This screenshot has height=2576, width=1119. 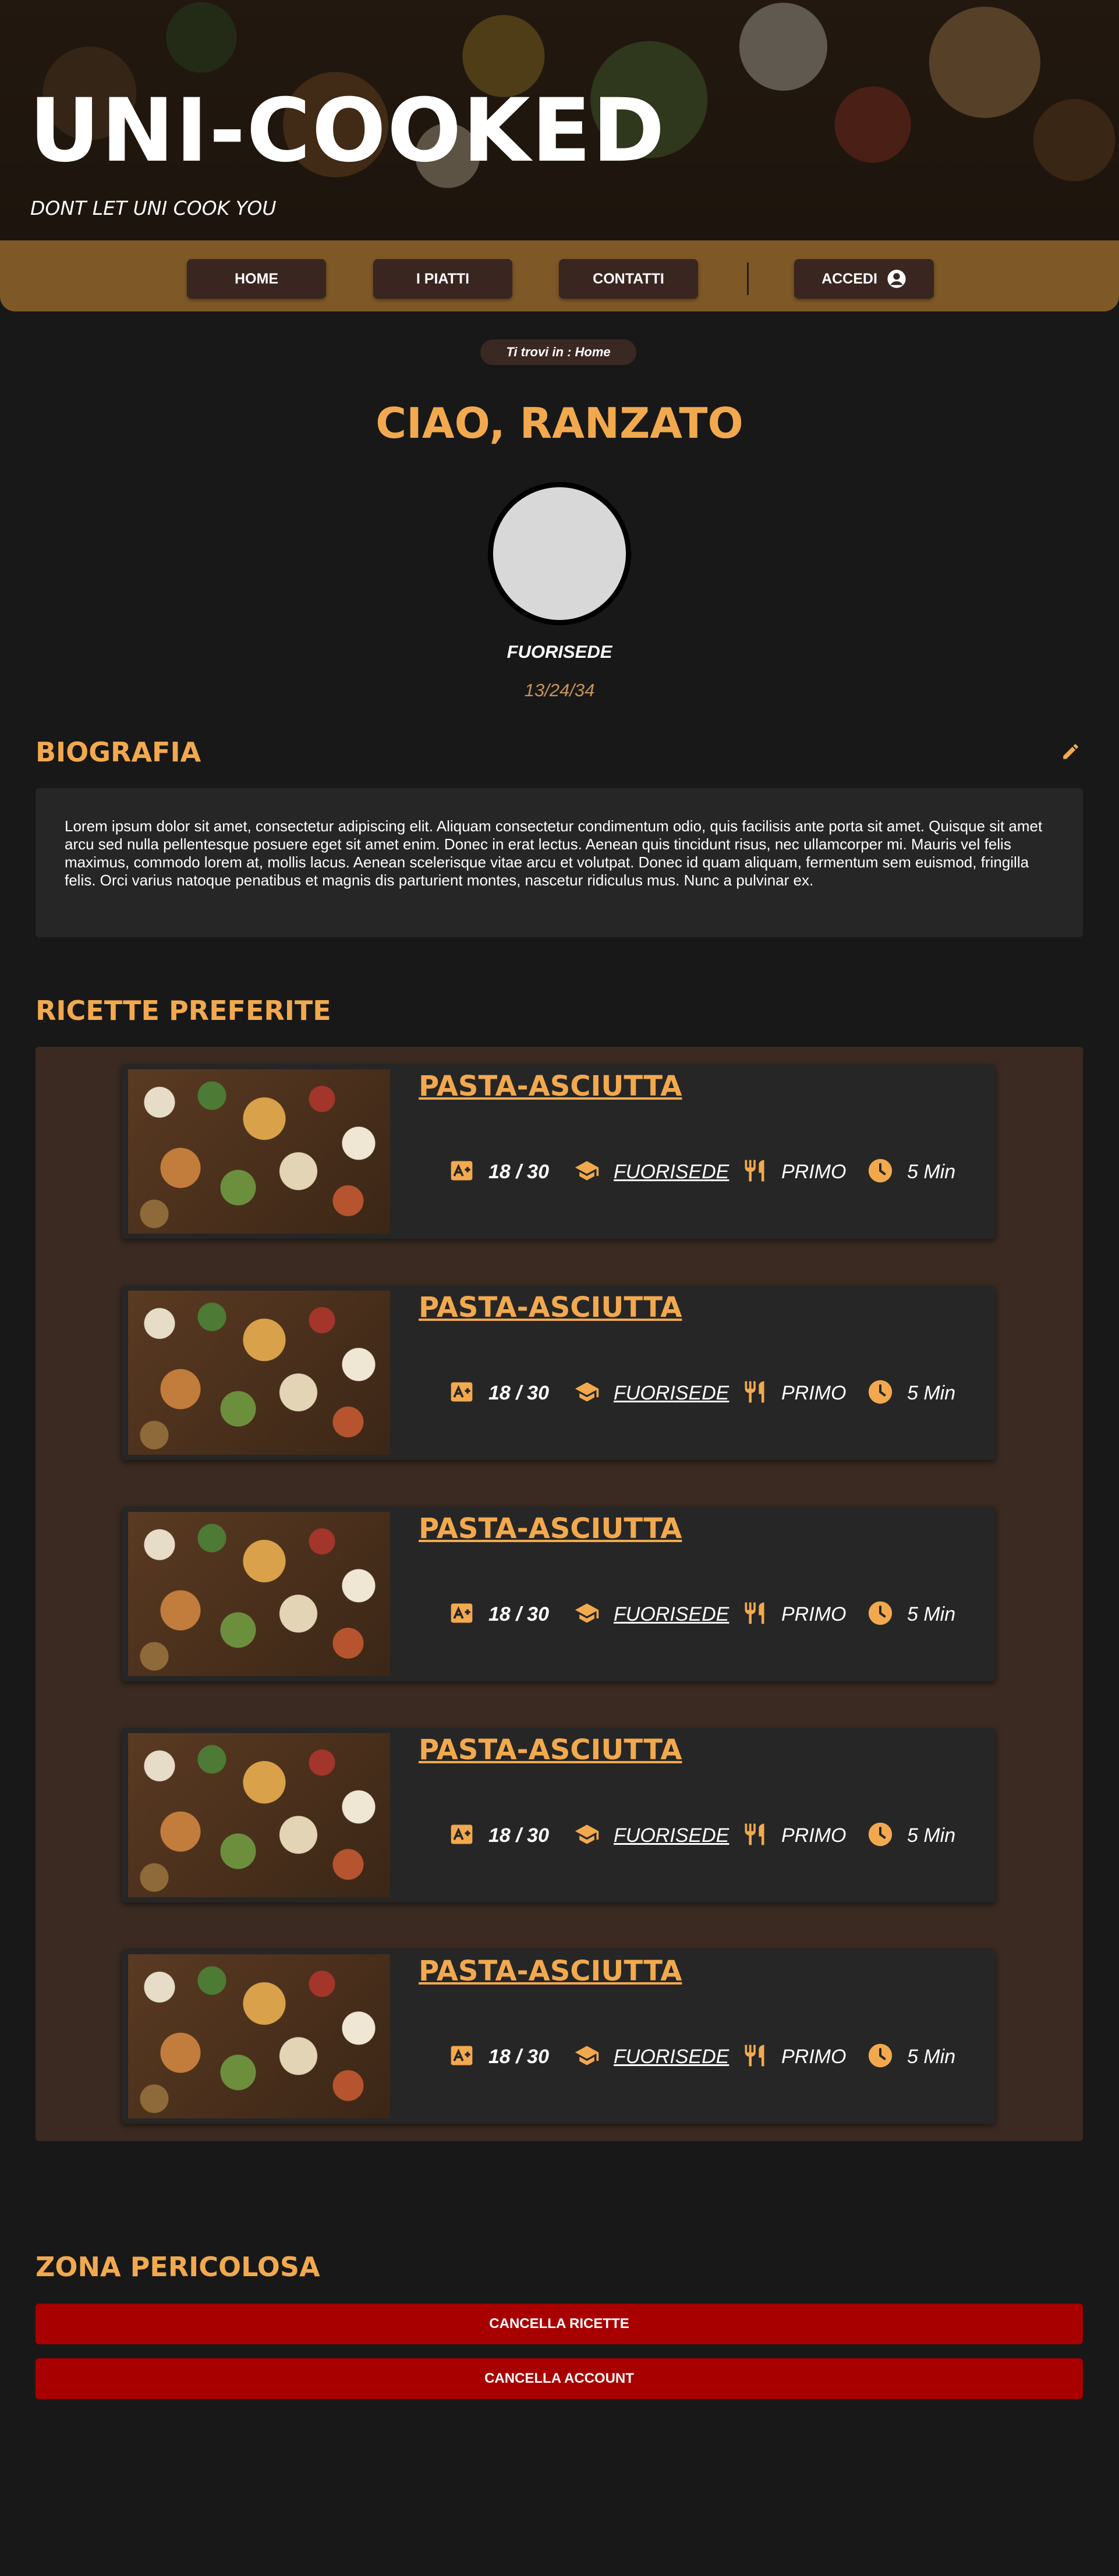 I want to click on user-date: 13/24/34, so click(x=560, y=690).